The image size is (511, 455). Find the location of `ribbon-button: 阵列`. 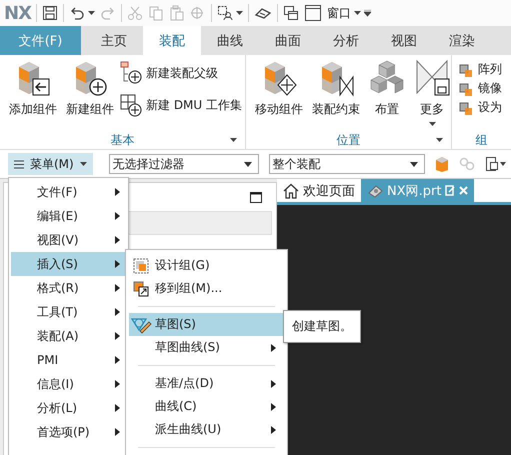

ribbon-button: 阵列 is located at coordinates (480, 69).